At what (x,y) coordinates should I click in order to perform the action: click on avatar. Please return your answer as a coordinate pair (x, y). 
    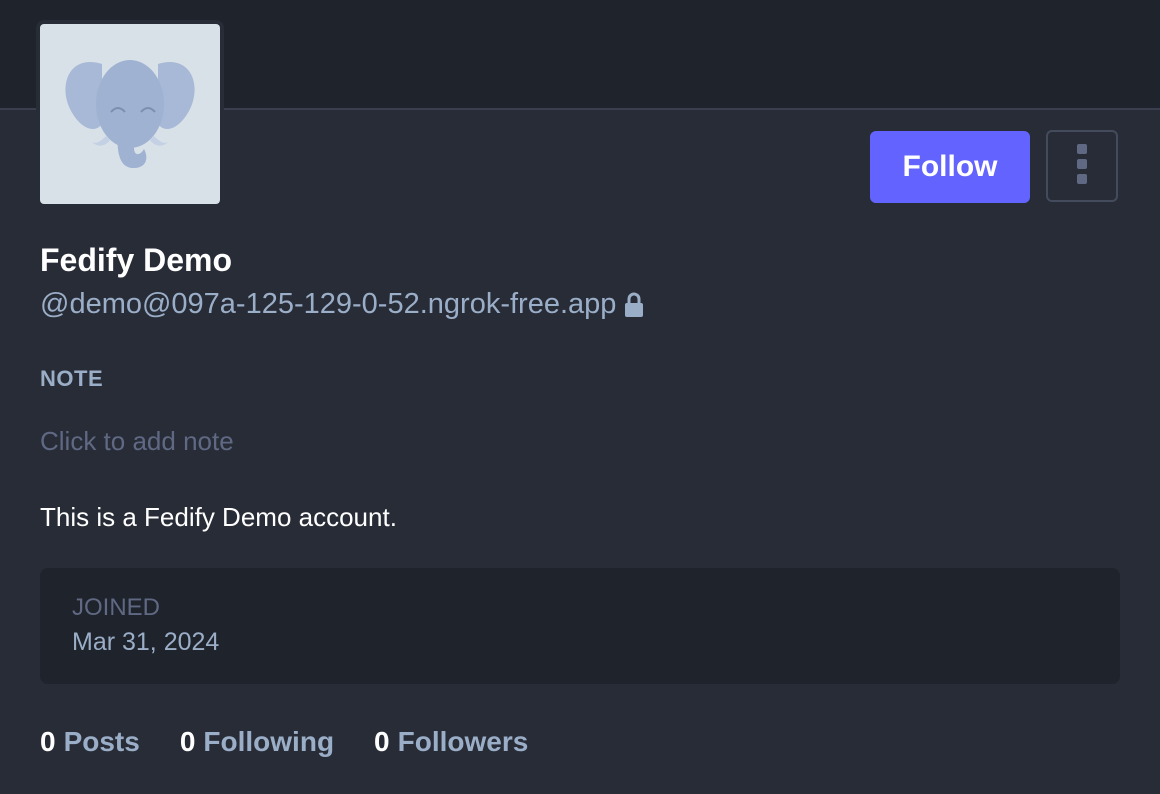
    Looking at the image, I should click on (130, 114).